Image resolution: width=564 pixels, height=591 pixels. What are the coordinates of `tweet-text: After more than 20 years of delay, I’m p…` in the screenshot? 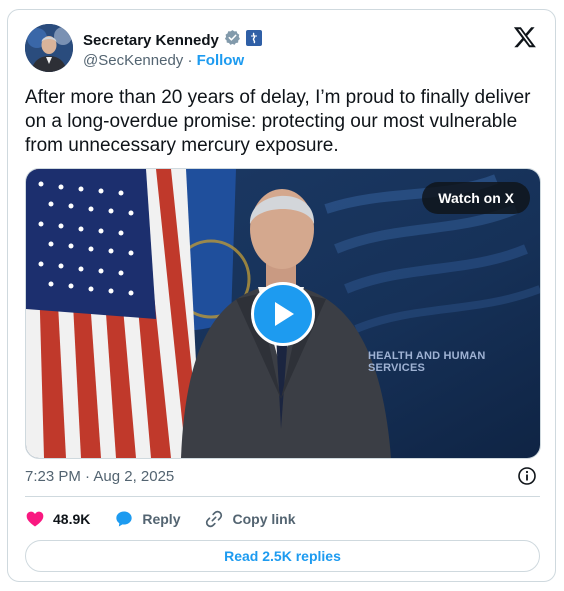 It's located at (278, 121).